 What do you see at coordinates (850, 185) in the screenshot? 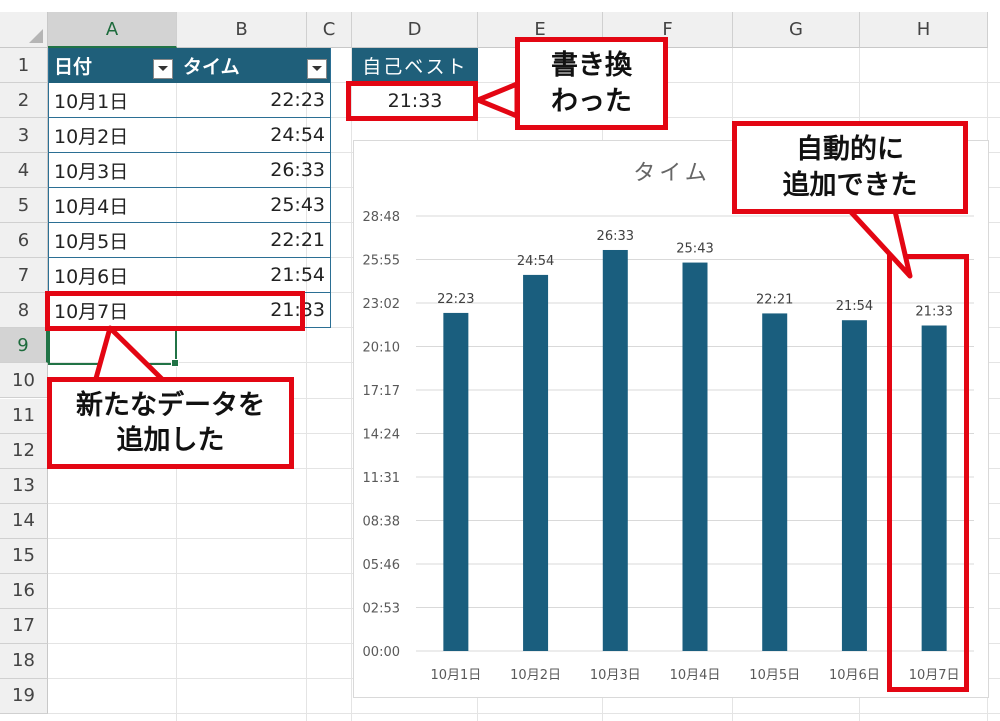
I see `callout-auto-added-line2: 追加できた` at bounding box center [850, 185].